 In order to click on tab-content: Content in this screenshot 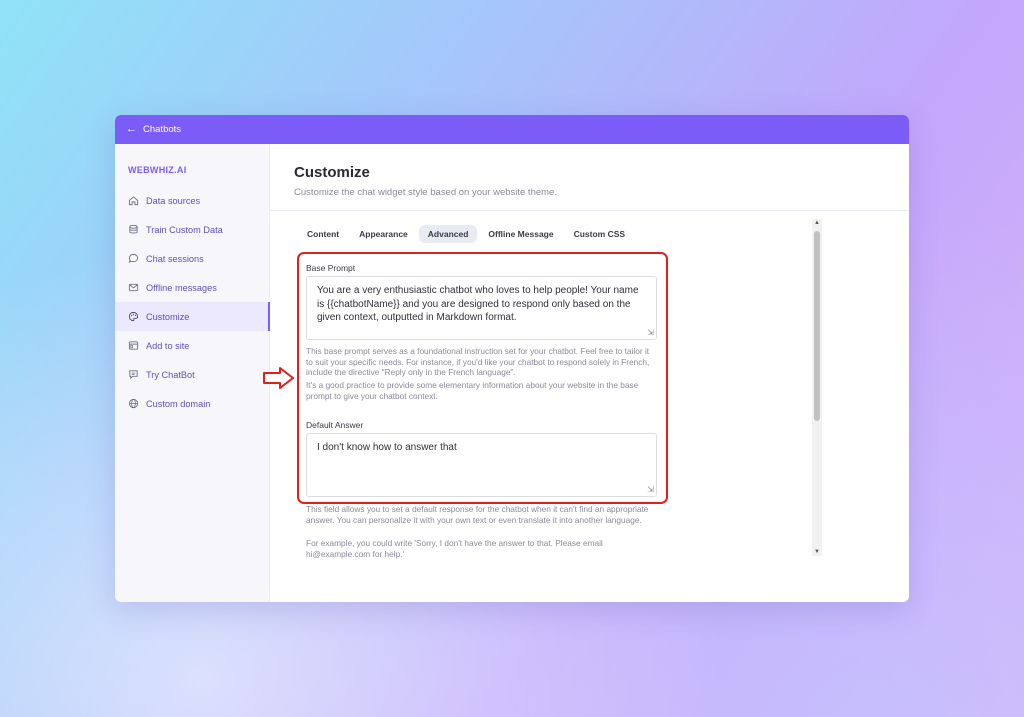, I will do `click(323, 234)`.